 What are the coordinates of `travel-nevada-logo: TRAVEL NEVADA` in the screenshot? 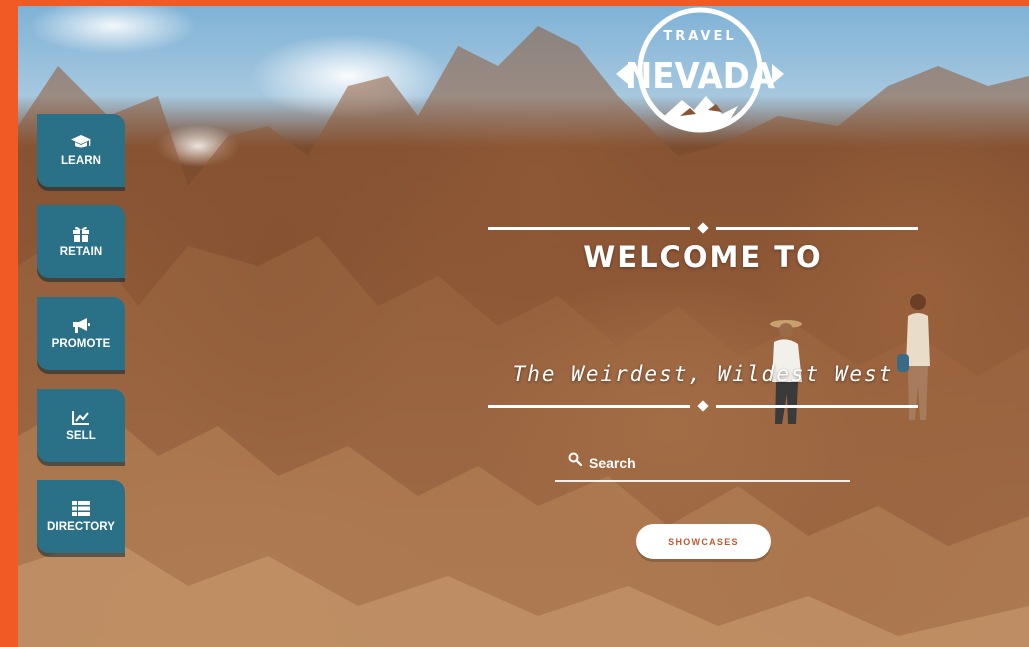 It's located at (700, 70).